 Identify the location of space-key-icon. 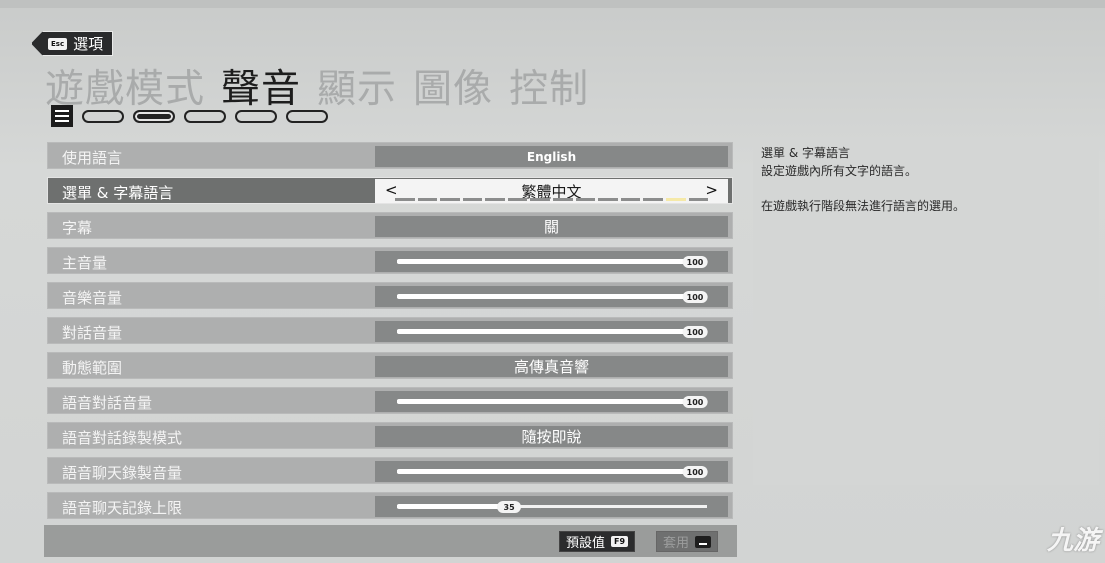
(703, 541).